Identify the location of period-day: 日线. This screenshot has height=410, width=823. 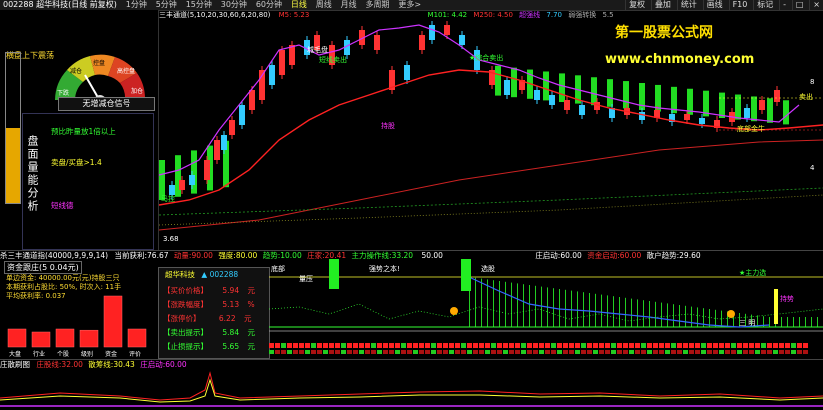
(299, 5).